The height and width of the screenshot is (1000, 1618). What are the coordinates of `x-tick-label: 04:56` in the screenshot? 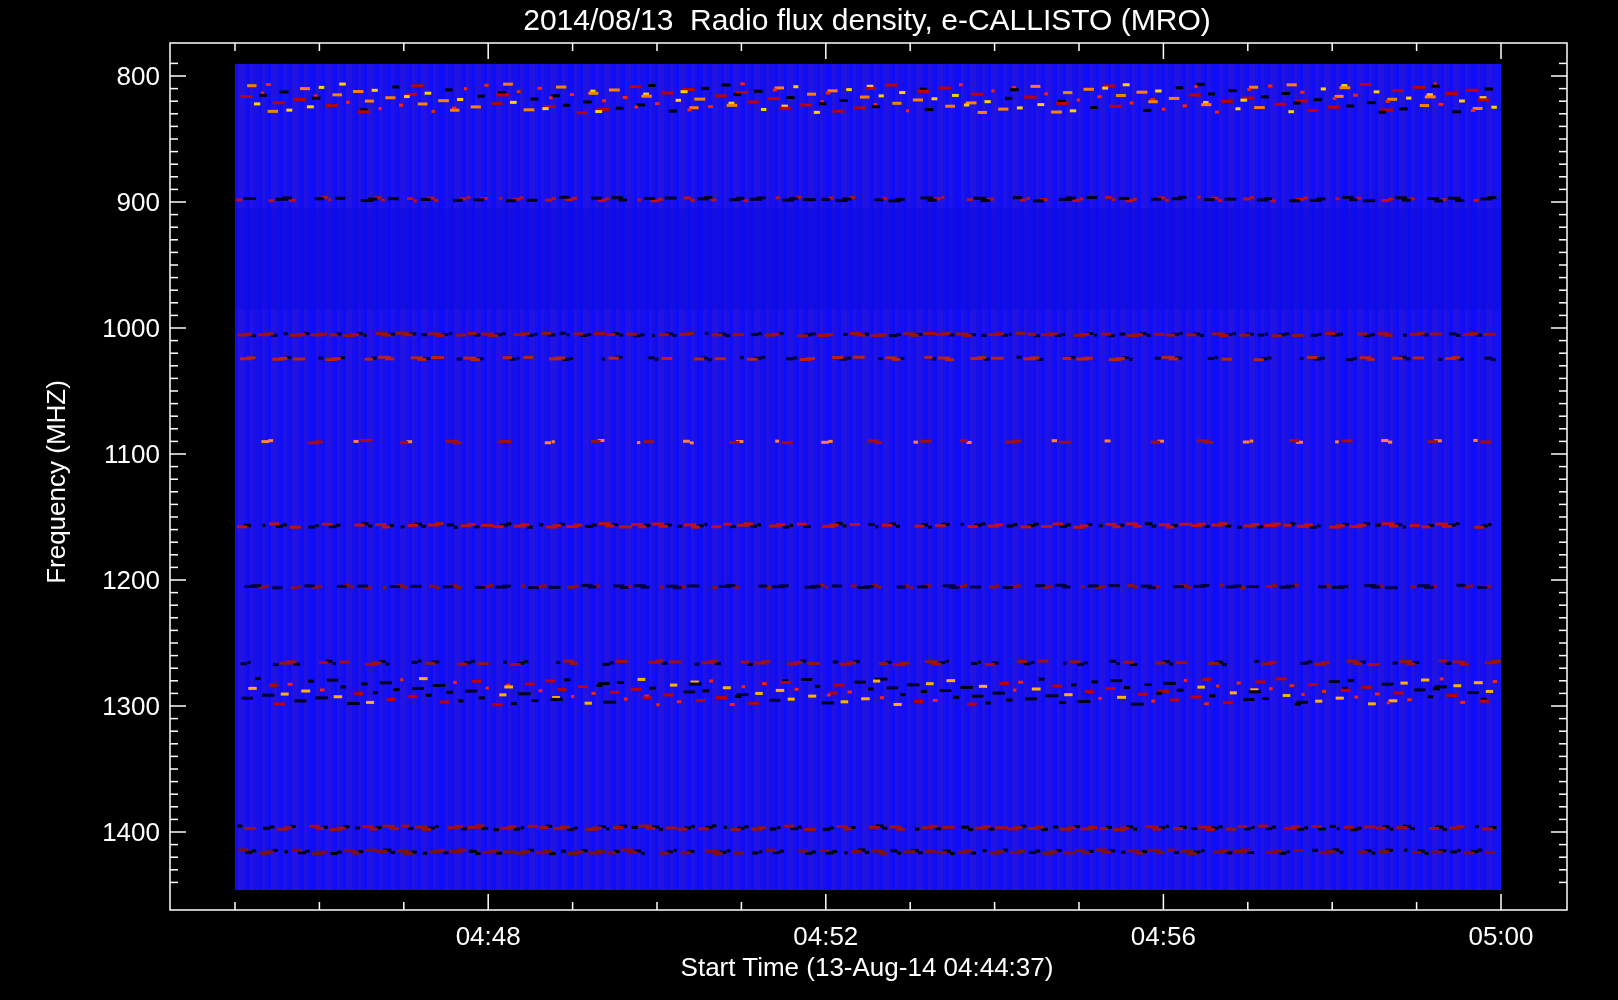 It's located at (1163, 936).